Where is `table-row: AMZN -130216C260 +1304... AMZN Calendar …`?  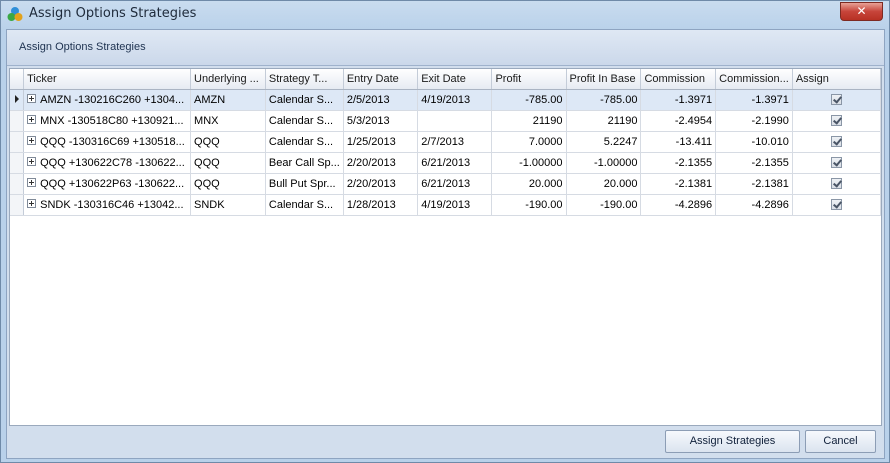
table-row: AMZN -130216C260 +1304... AMZN Calendar … is located at coordinates (445, 100).